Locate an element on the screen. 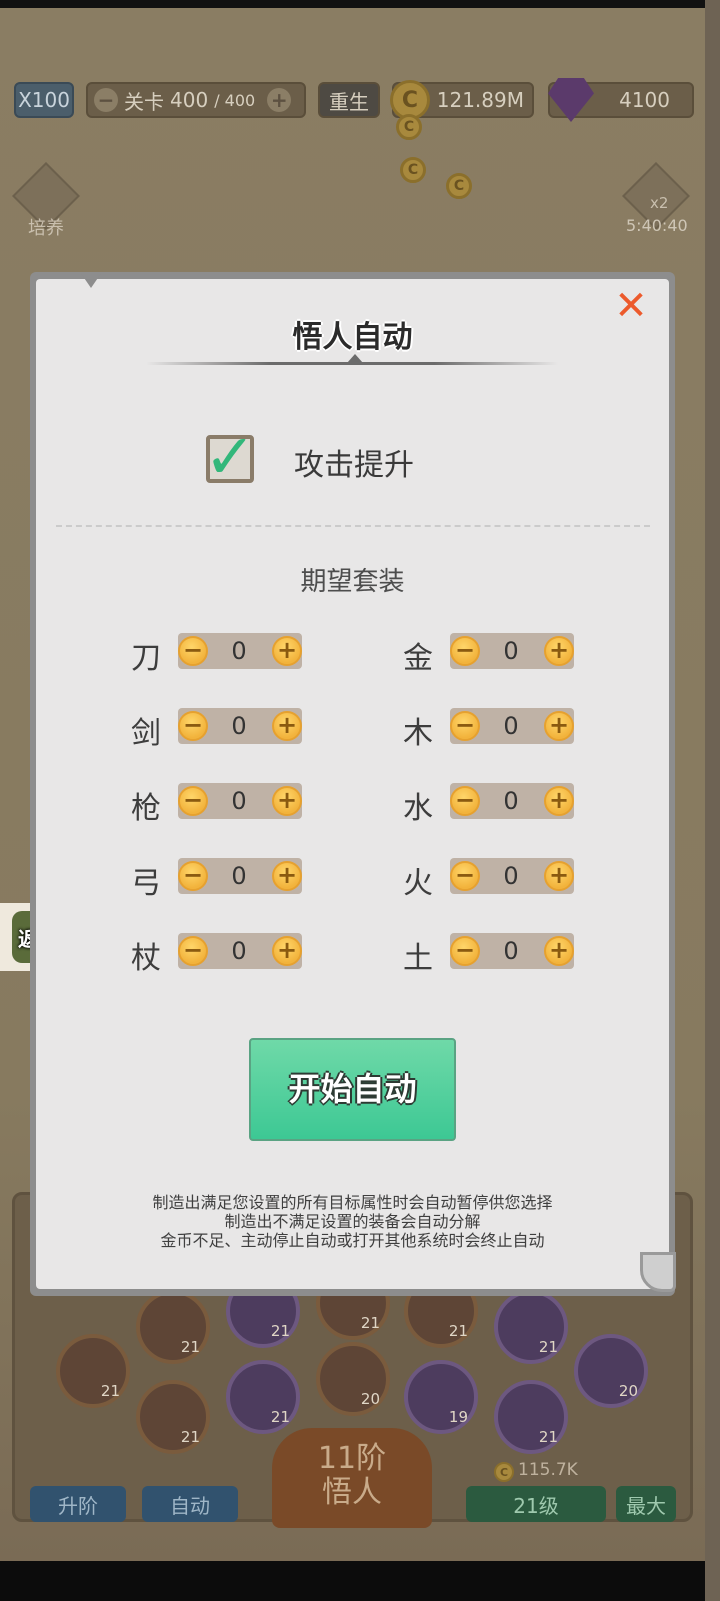 This screenshot has height=1601, width=720. level-display: − 关卡 400 / 400 + is located at coordinates (196, 100).